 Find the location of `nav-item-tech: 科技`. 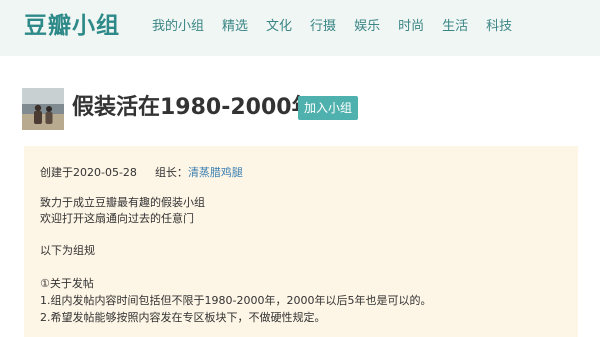

nav-item-tech: 科技 is located at coordinates (499, 27).